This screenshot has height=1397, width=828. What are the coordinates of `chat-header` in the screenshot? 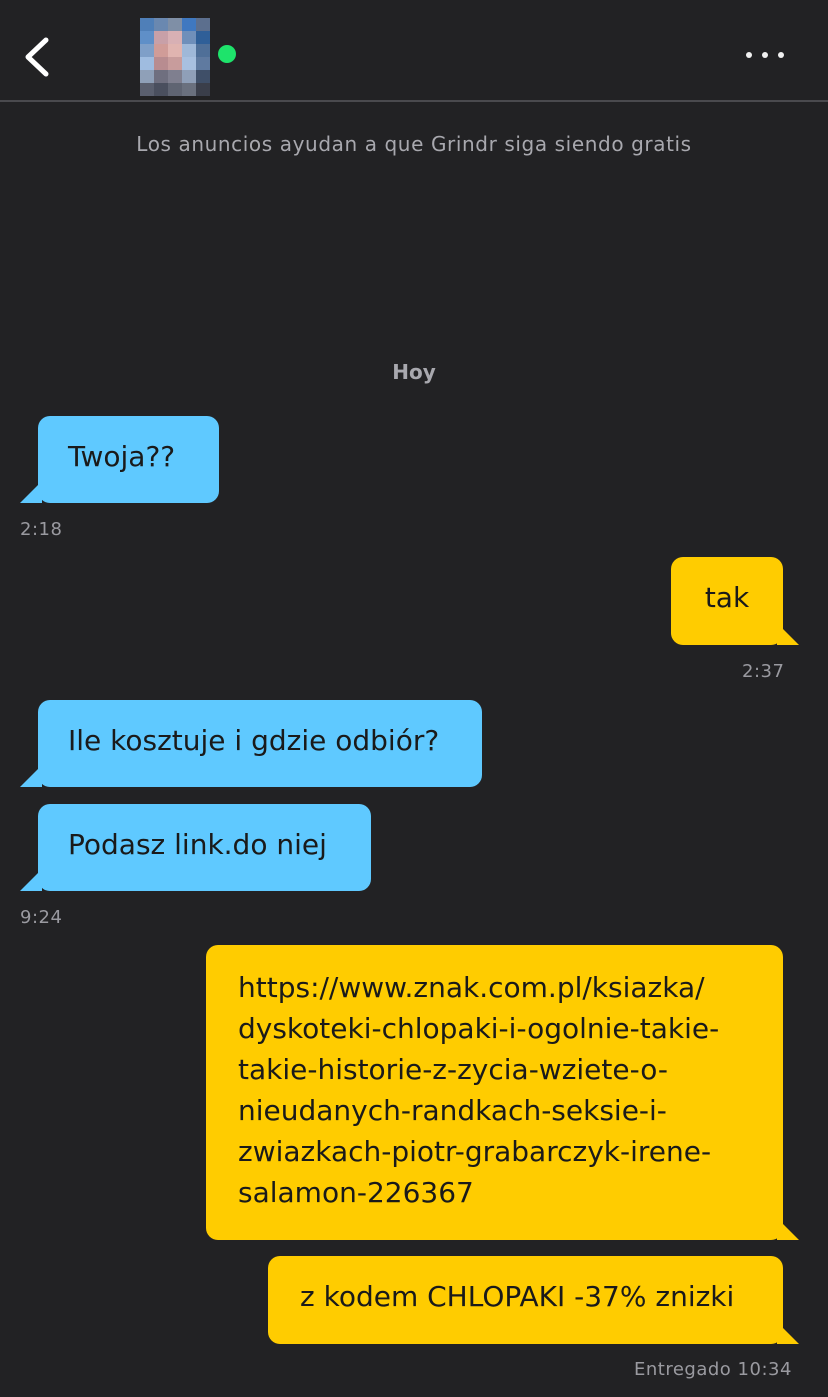 It's located at (414, 51).